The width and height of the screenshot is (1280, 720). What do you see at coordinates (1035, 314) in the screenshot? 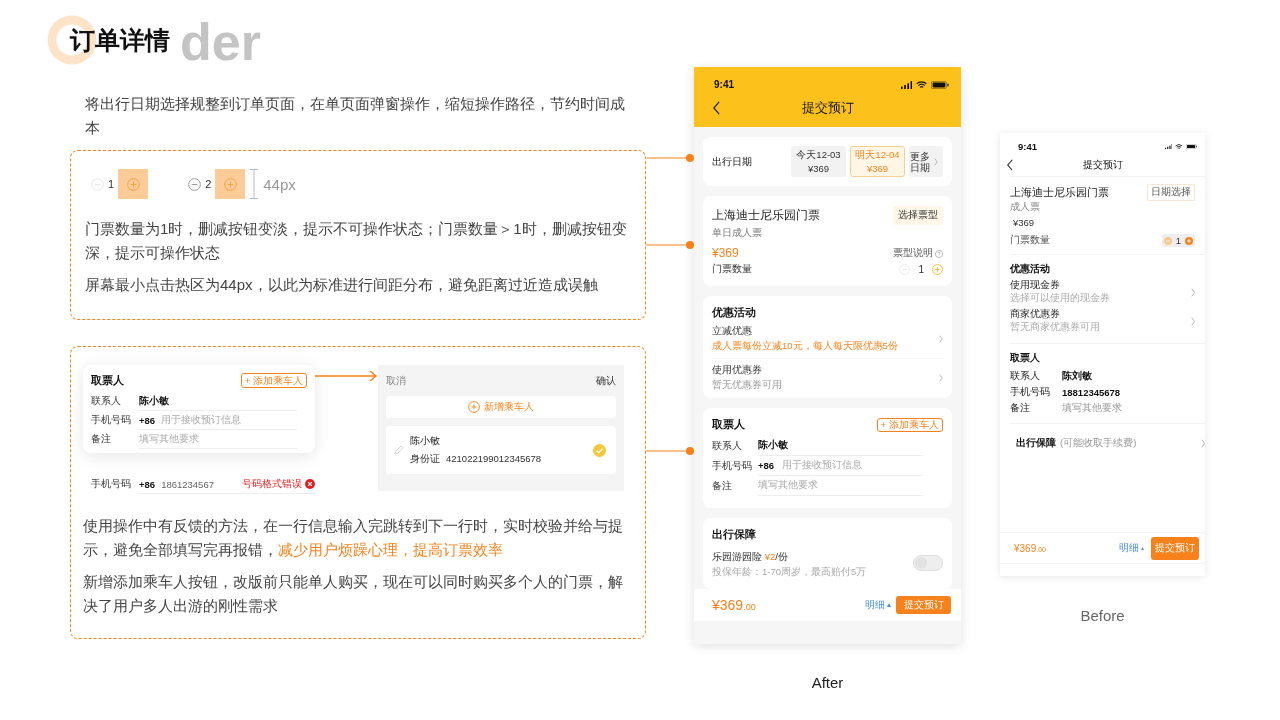
I see `promotion-title: 商家优惠券` at bounding box center [1035, 314].